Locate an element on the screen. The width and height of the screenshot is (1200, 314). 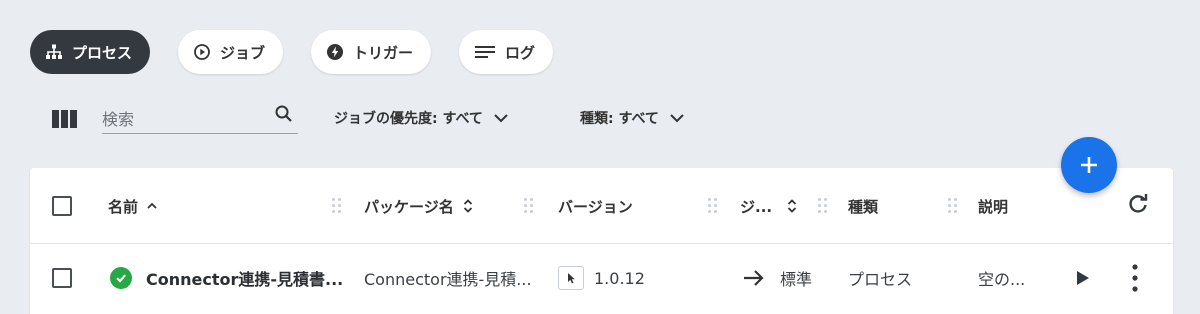
column-header-version-label: バージョン is located at coordinates (595, 206).